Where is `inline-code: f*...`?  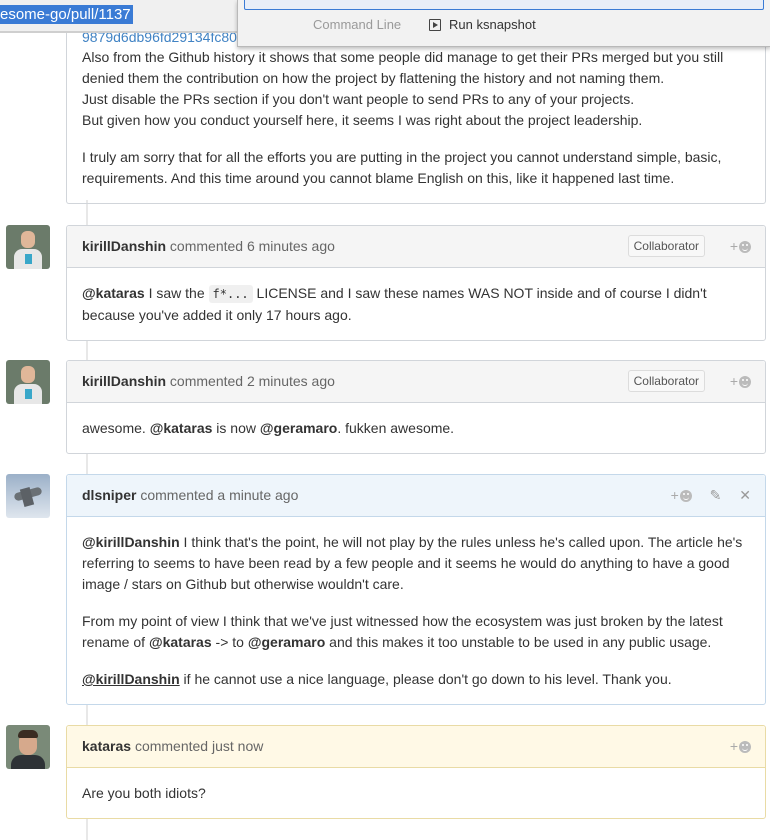 inline-code: f*... is located at coordinates (230, 294).